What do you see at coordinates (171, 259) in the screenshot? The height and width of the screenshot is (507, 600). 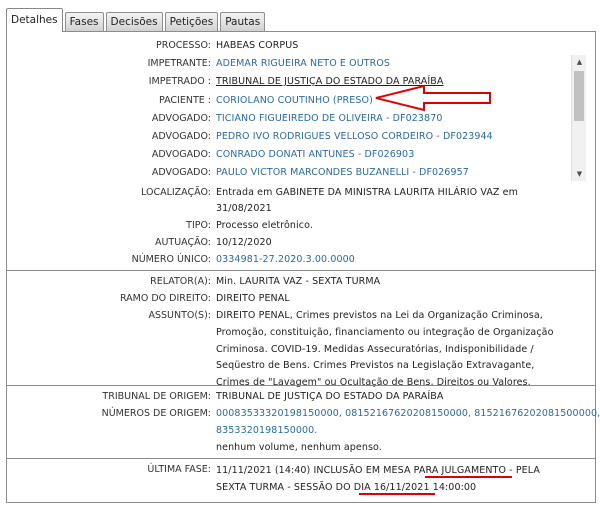 I see `numero-unico-label: NÚMERO ÚNICO:` at bounding box center [171, 259].